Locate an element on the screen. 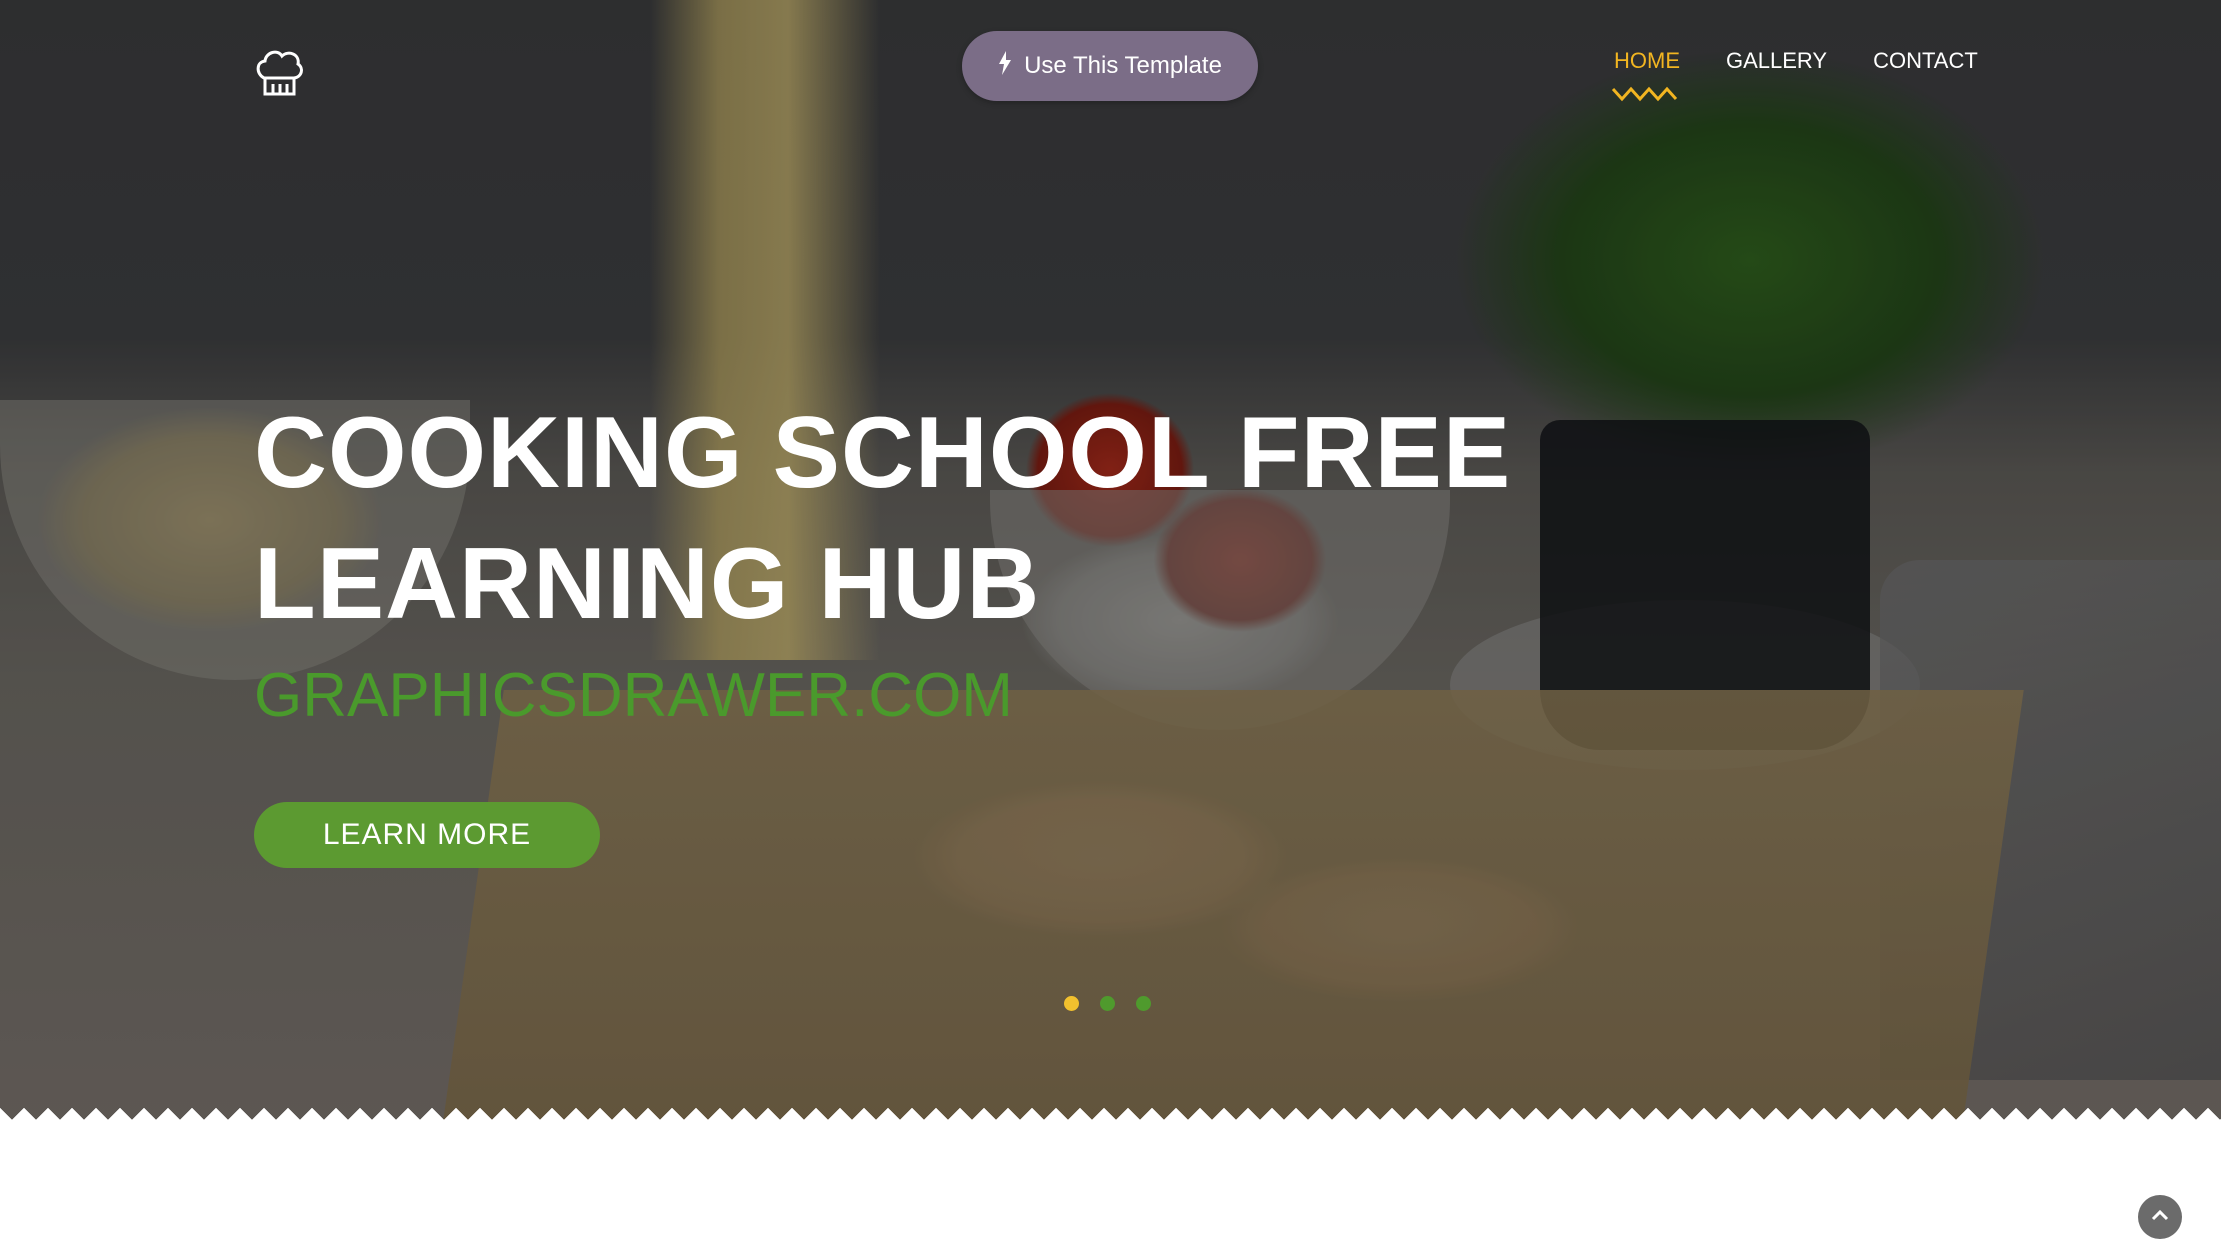 This screenshot has width=2221, height=1258. nav-item-contact: CONTACT is located at coordinates (1925, 61).